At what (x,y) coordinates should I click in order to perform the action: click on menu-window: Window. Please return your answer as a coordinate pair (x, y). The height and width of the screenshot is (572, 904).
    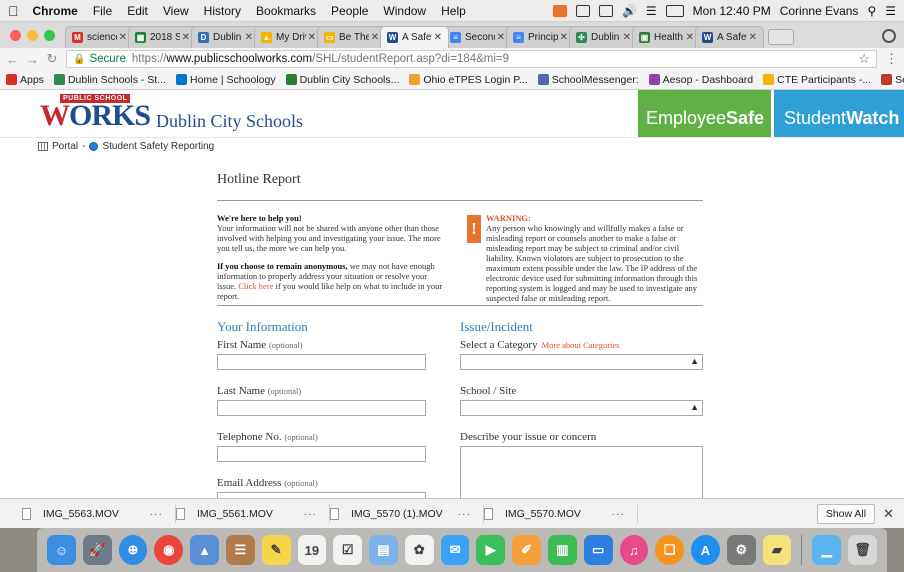
    Looking at the image, I should click on (404, 11).